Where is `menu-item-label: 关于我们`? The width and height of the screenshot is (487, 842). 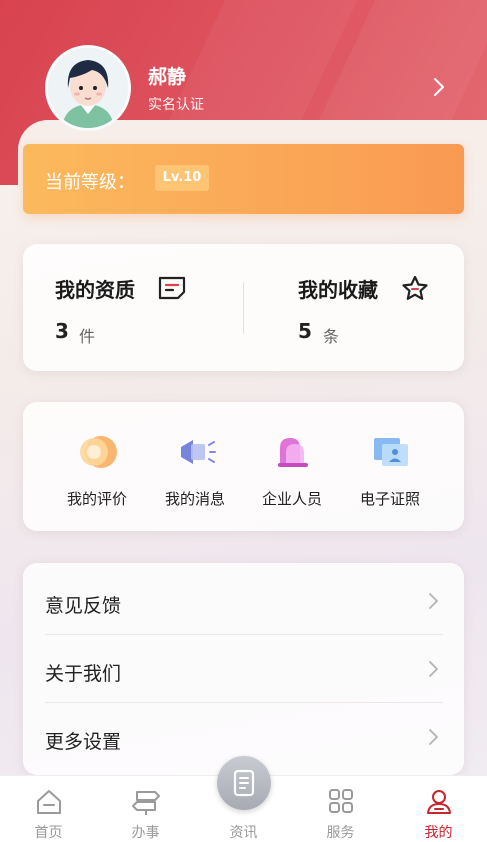 menu-item-label: 关于我们 is located at coordinates (83, 674).